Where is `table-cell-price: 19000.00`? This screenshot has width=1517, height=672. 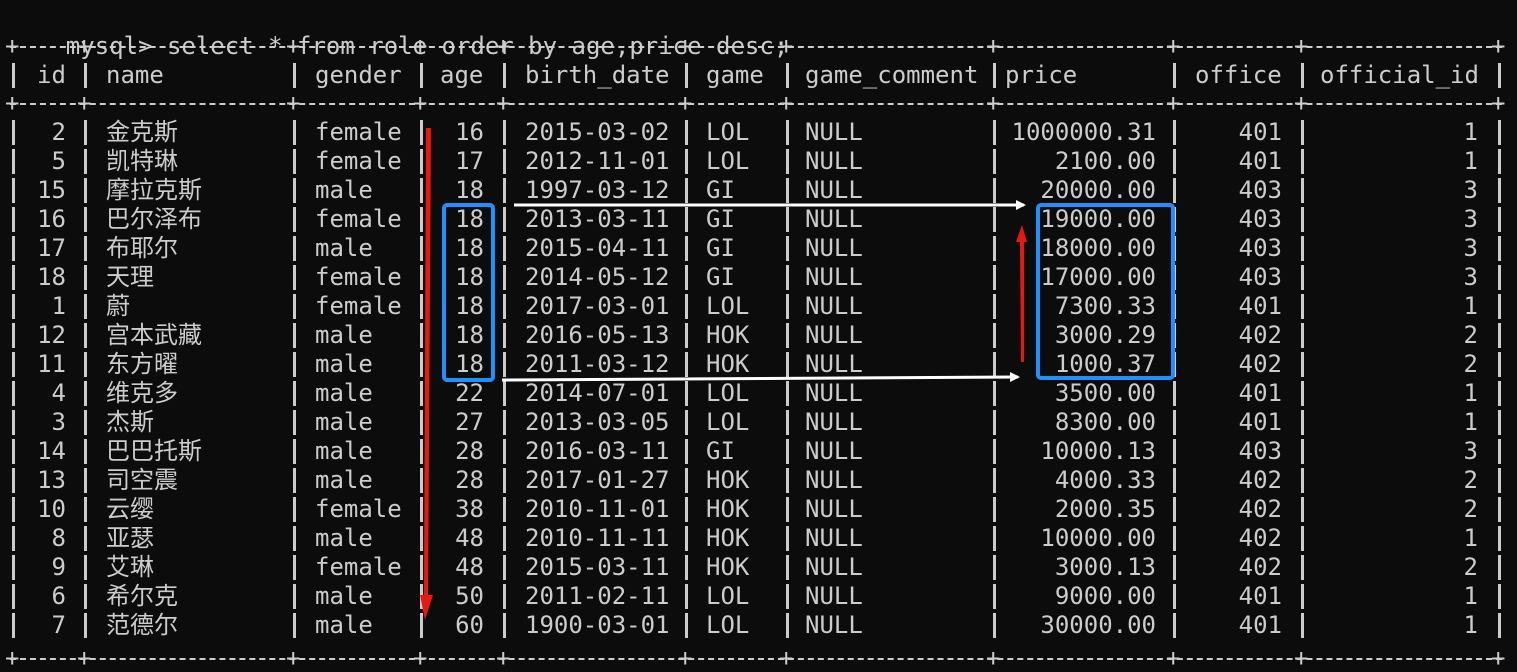
table-cell-price: 19000.00 is located at coordinates (1098, 219).